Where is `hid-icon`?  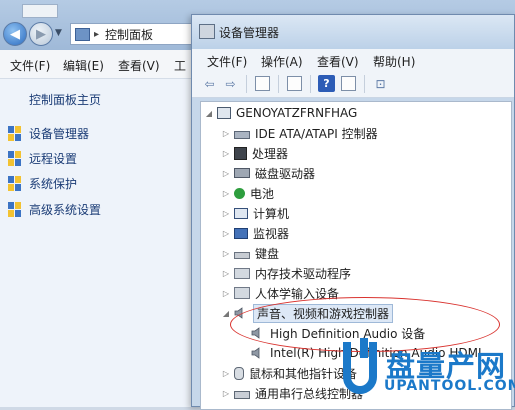
hid-icon is located at coordinates (242, 293).